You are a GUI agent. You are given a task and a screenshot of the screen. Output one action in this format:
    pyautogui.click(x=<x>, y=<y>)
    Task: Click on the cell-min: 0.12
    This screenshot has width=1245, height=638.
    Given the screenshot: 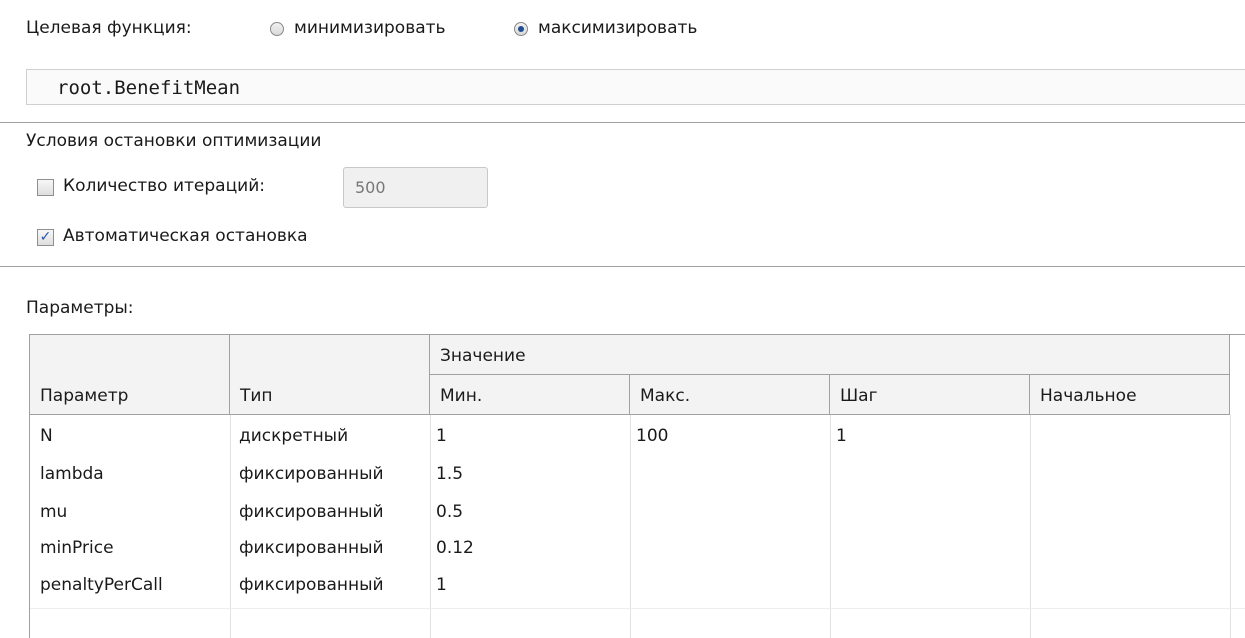 What is the action you would take?
    pyautogui.click(x=455, y=548)
    